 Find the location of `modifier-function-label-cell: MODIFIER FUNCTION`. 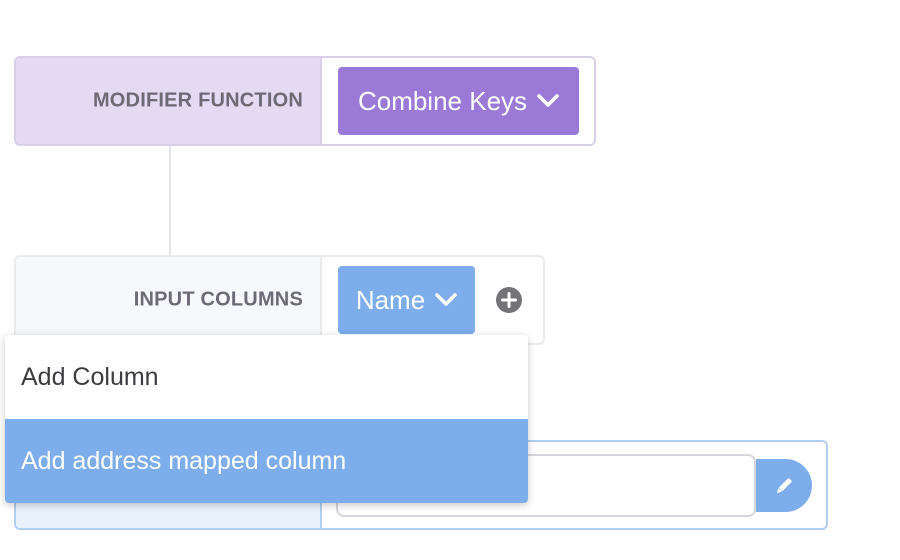

modifier-function-label-cell: MODIFIER FUNCTION is located at coordinates (169, 101).